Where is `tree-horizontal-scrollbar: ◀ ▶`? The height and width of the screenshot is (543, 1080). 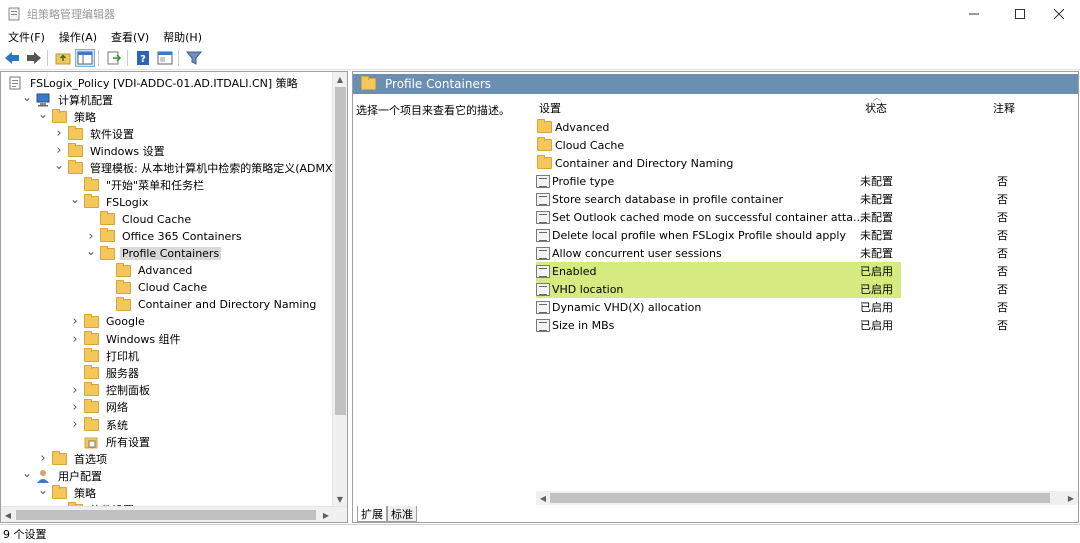
tree-horizontal-scrollbar: ◀ ▶ is located at coordinates (174, 514).